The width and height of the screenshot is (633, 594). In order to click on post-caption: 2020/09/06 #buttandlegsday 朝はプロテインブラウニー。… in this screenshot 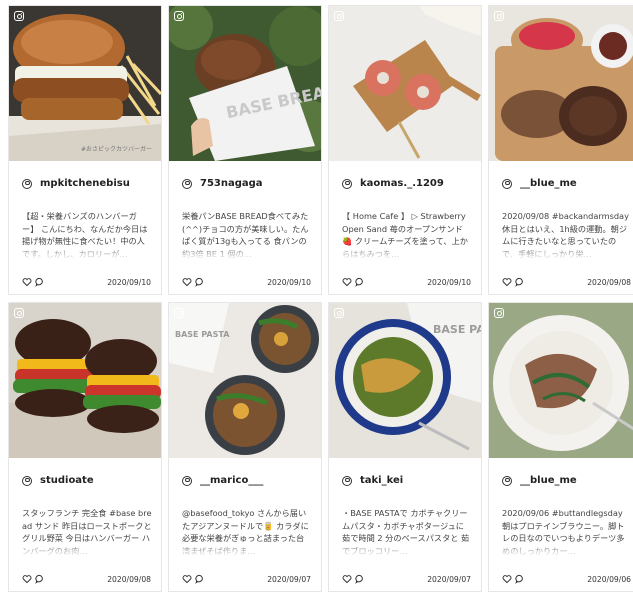, I will do `click(567, 532)`.